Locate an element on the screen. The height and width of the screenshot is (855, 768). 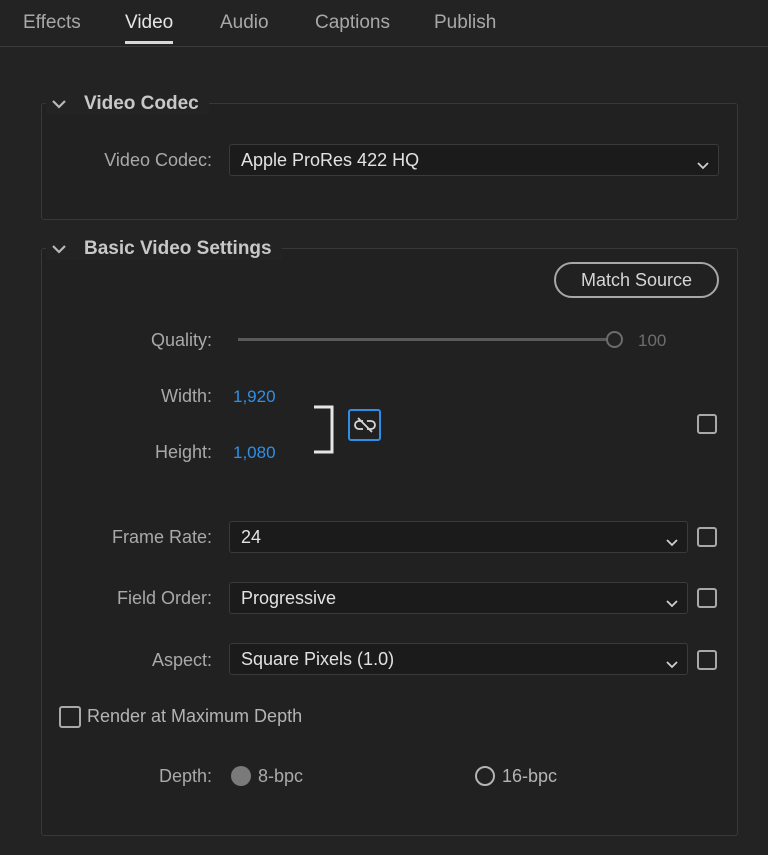
quality-slider-thumb is located at coordinates (614, 339).